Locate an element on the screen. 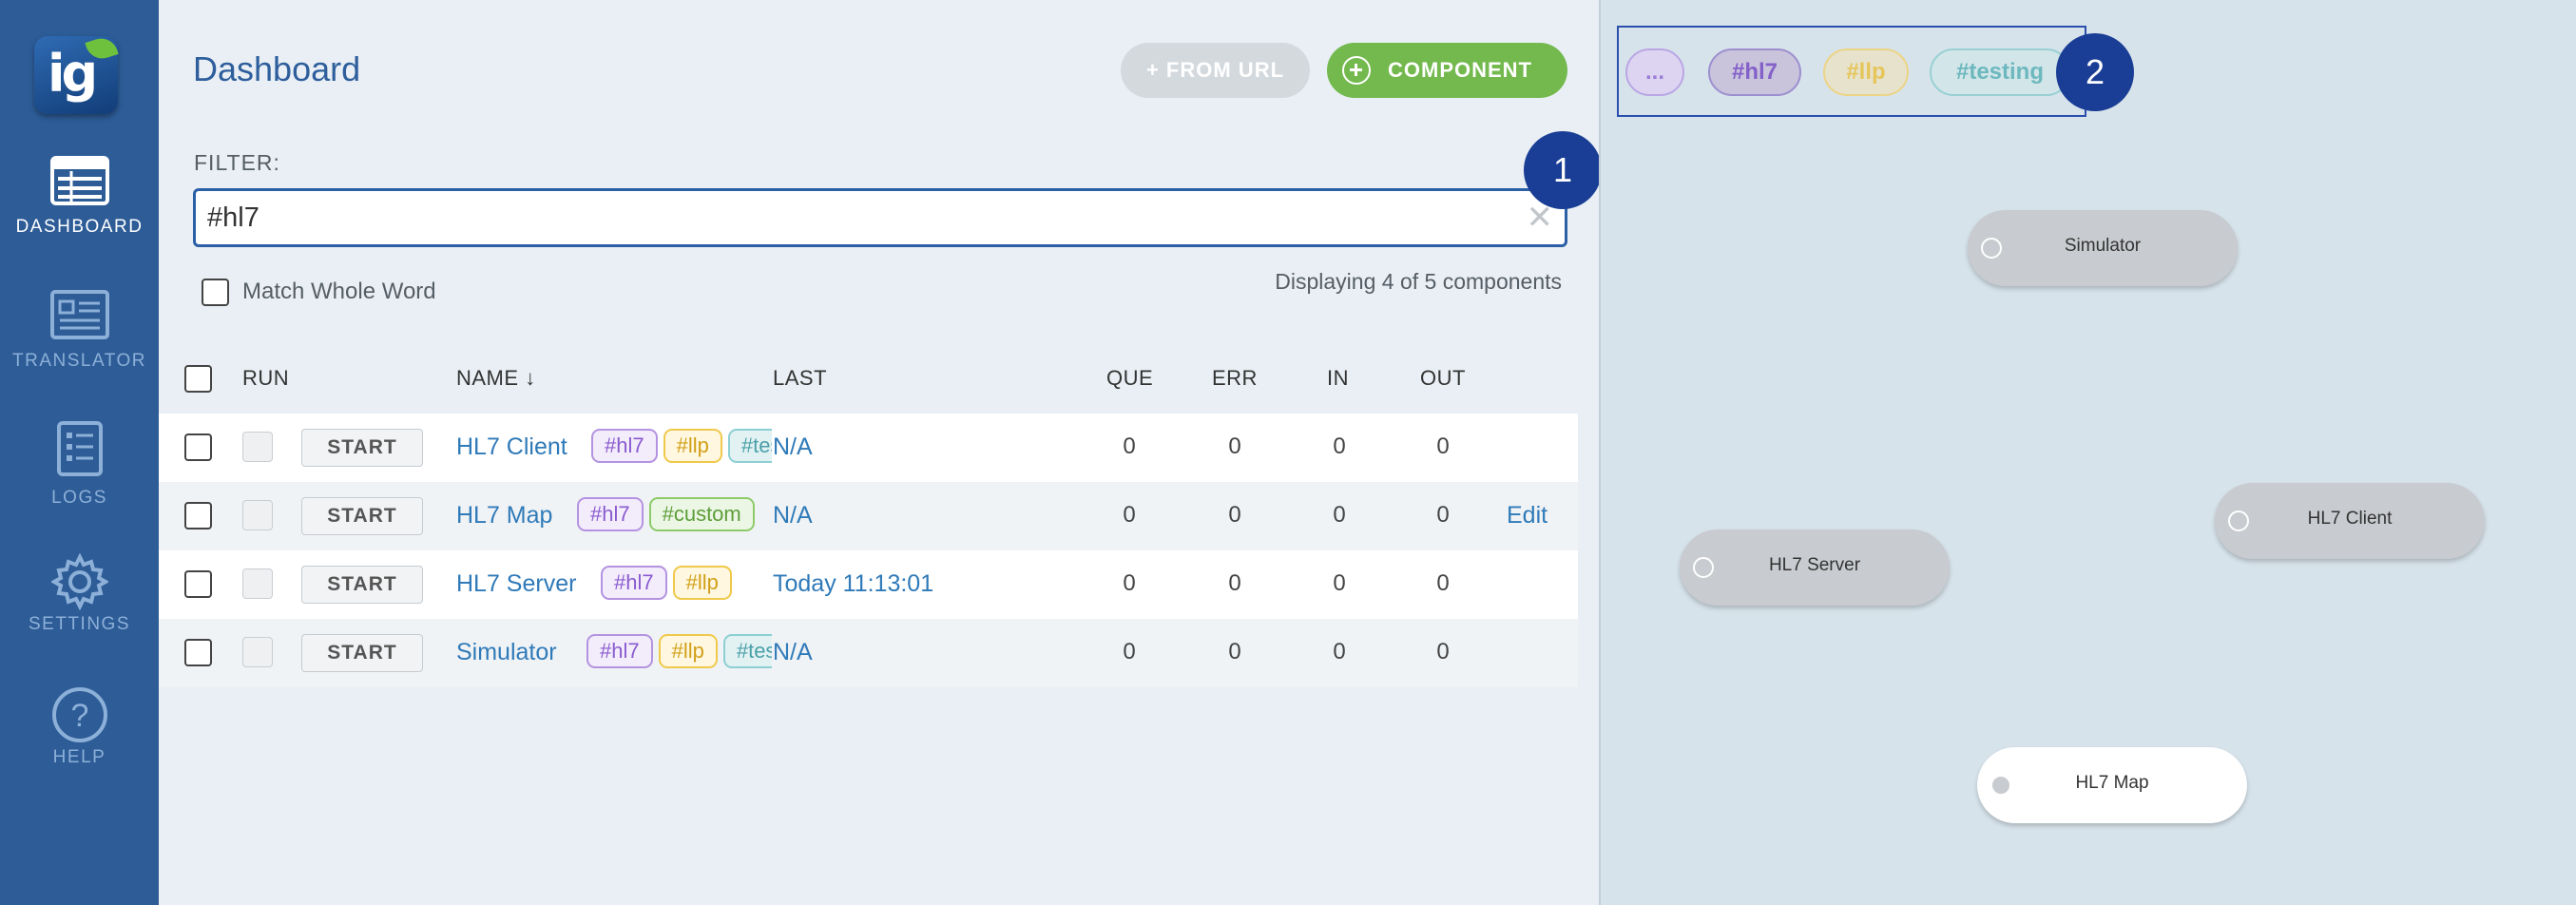 This screenshot has height=905, width=2576. canvas-node: HL7 Server is located at coordinates (1815, 568).